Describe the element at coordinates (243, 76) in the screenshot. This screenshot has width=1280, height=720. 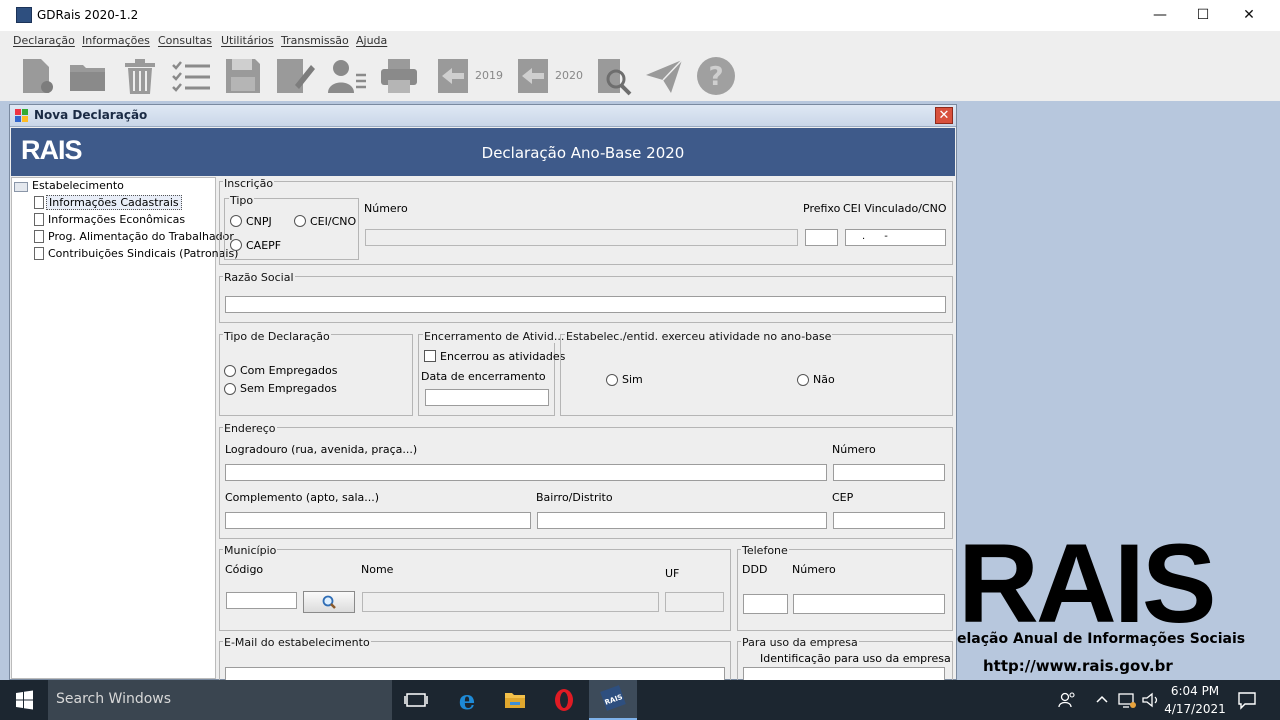
I see `save-icon` at that location.